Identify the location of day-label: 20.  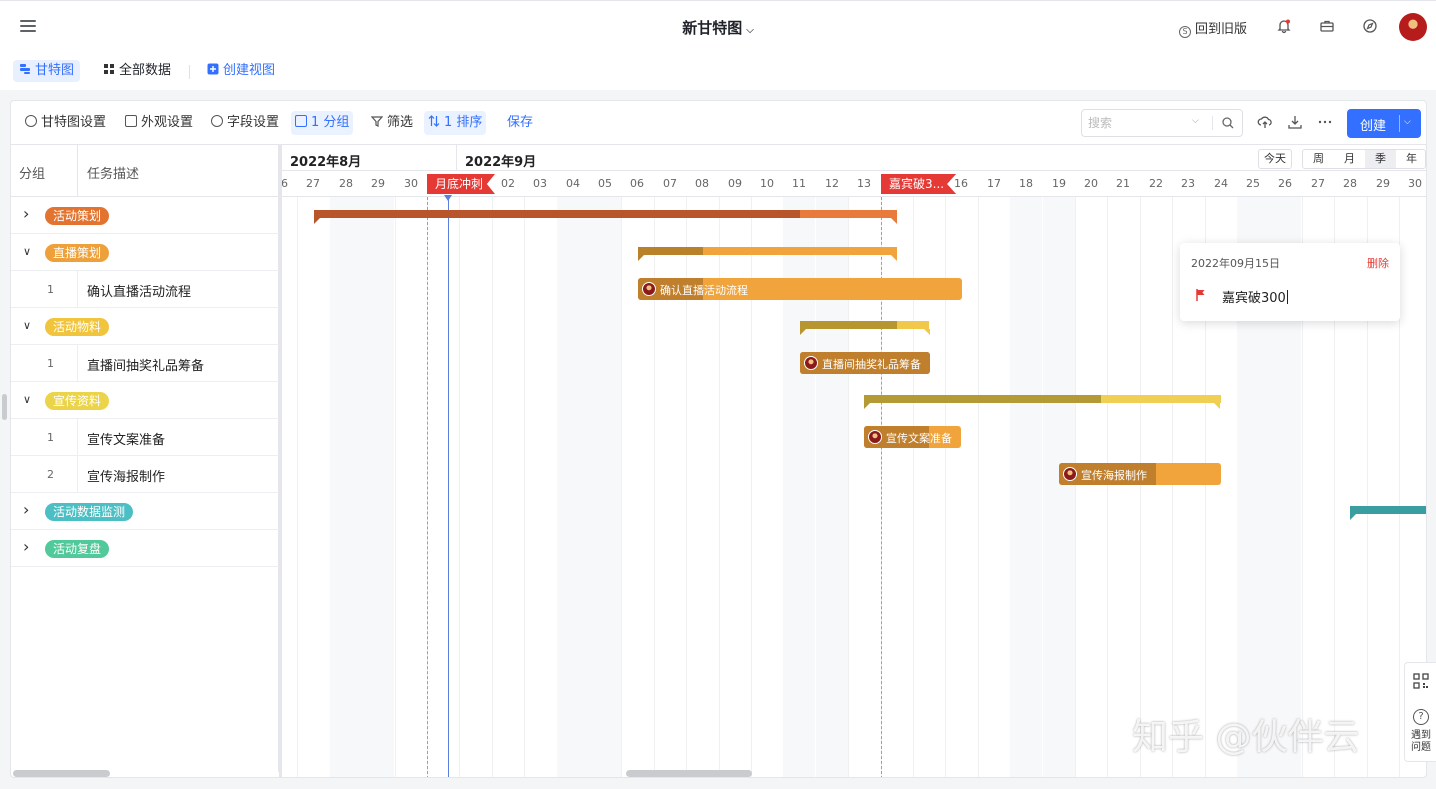
(1091, 183).